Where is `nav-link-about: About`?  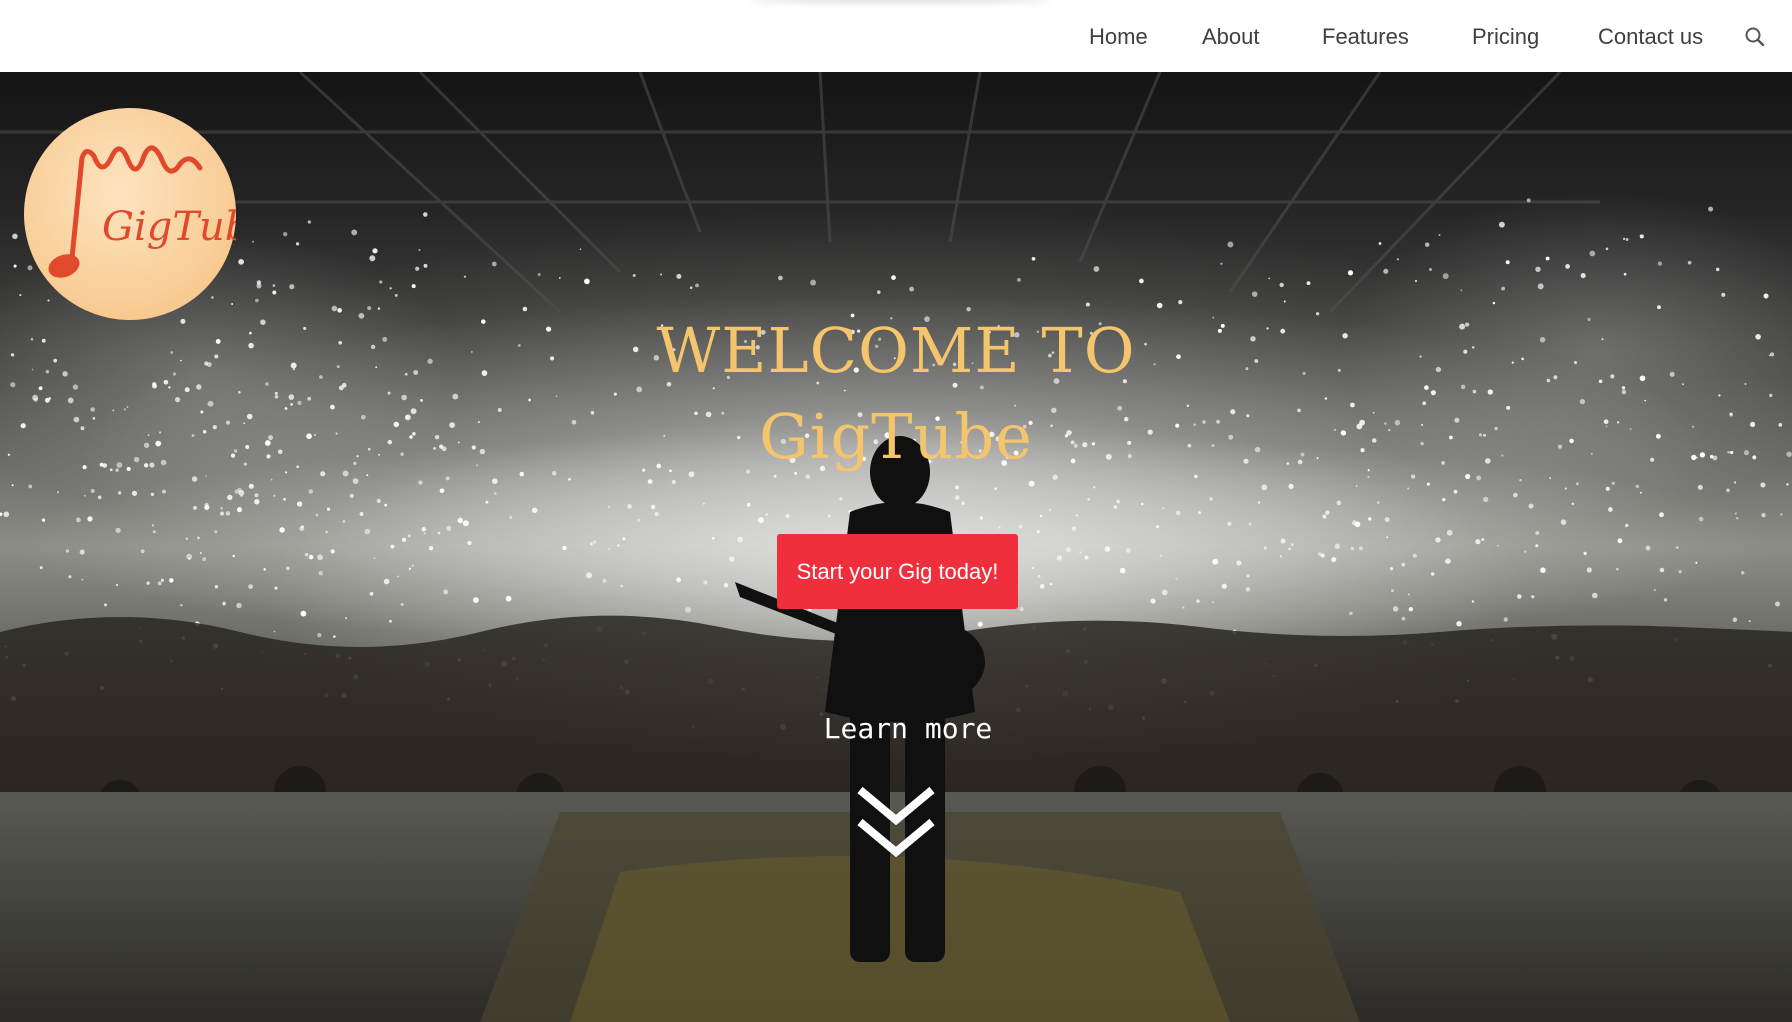
nav-link-about: About is located at coordinates (1231, 37).